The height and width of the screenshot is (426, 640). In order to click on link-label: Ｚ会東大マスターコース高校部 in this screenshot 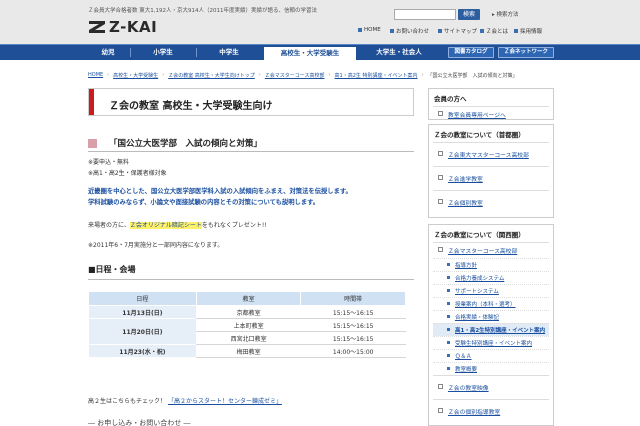, I will do `click(488, 156)`.